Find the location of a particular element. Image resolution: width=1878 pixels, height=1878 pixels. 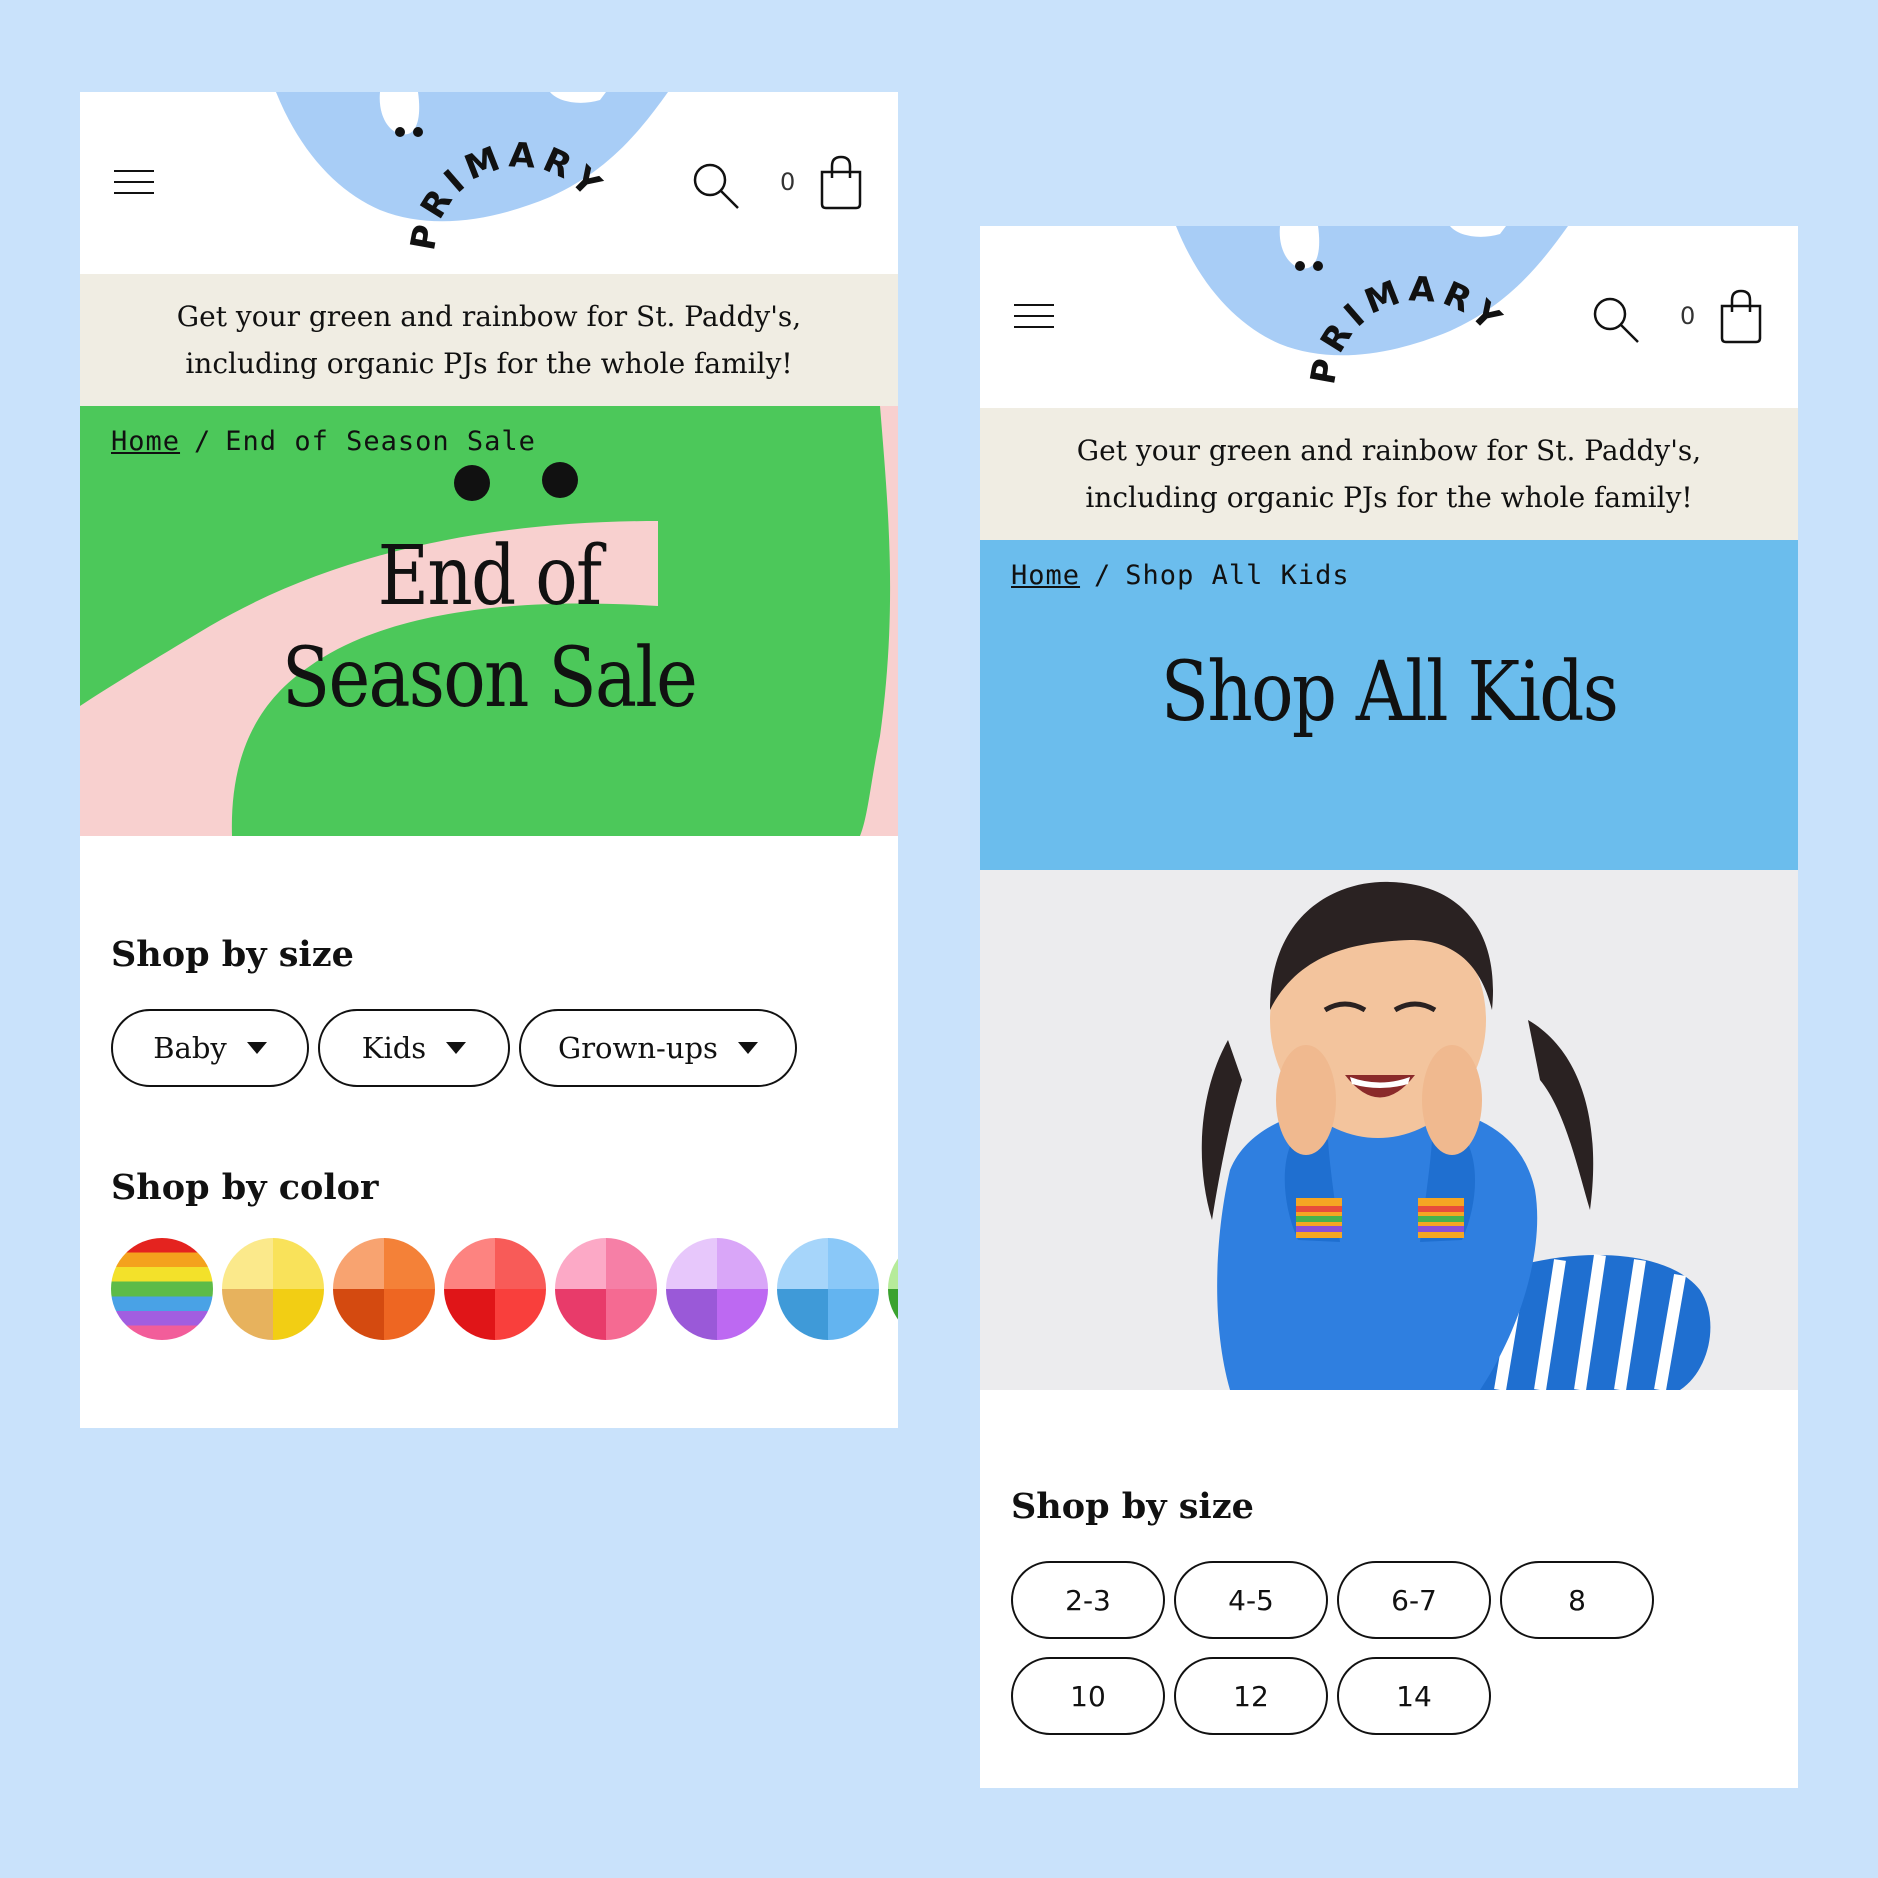

breadcrumb: Home / End of Season Sale is located at coordinates (323, 441).